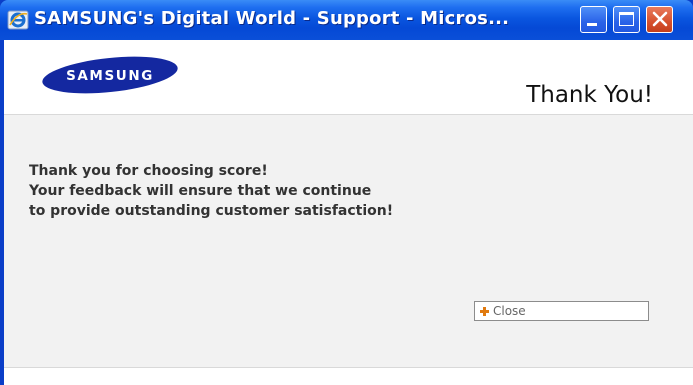  Describe the element at coordinates (348, 376) in the screenshot. I see `page-footer` at that location.